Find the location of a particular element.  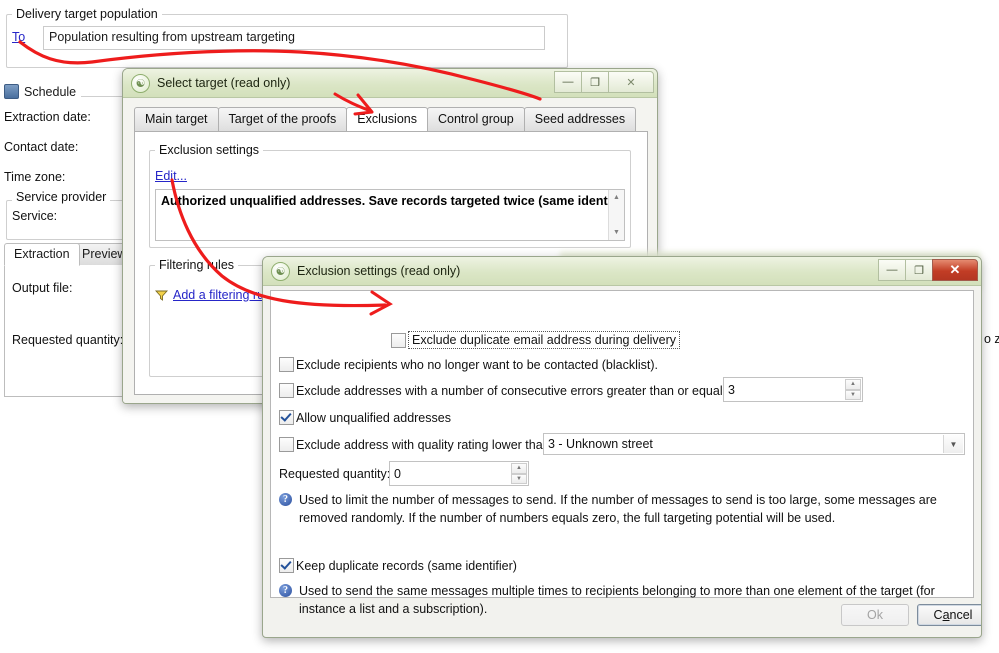

filter-icon-svg is located at coordinates (161, 295).